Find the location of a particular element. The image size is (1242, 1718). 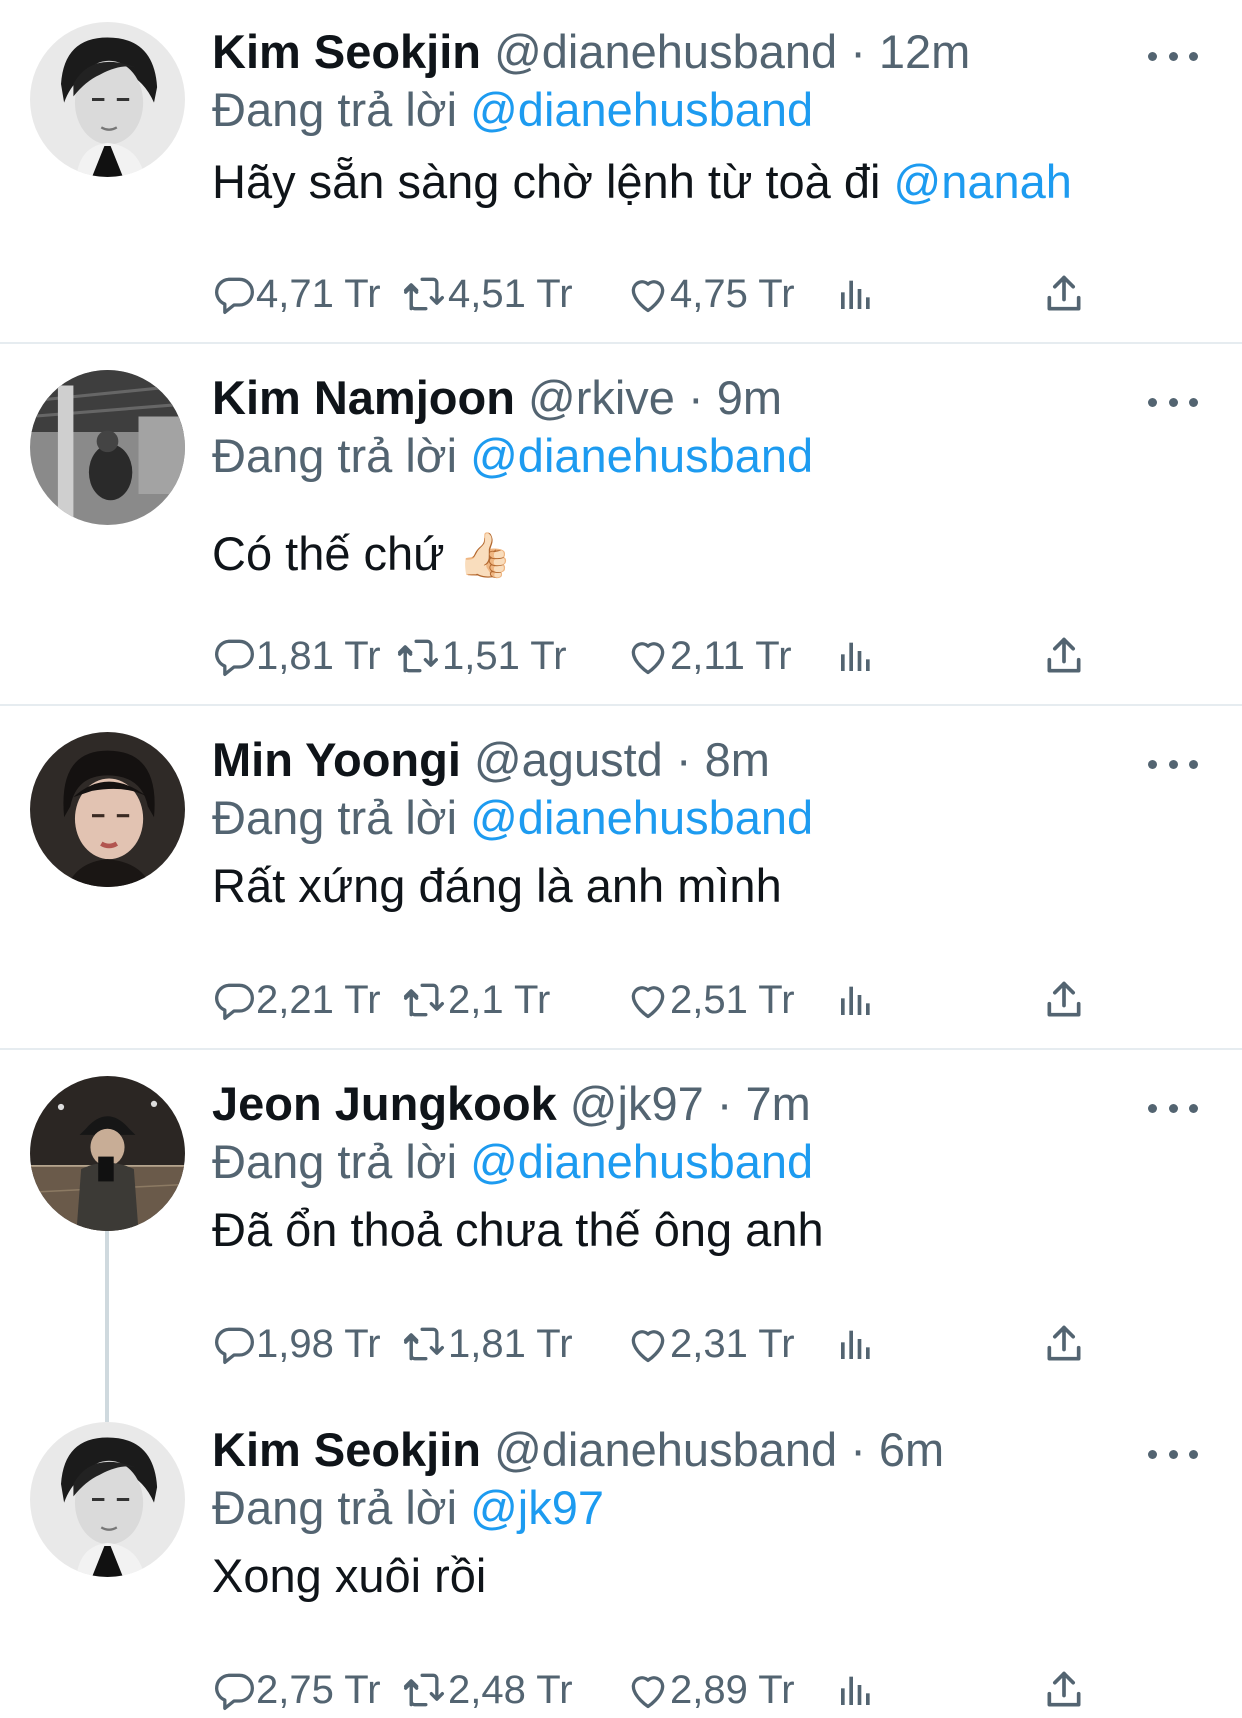

display-name: Min Yoongi is located at coordinates (336, 759).